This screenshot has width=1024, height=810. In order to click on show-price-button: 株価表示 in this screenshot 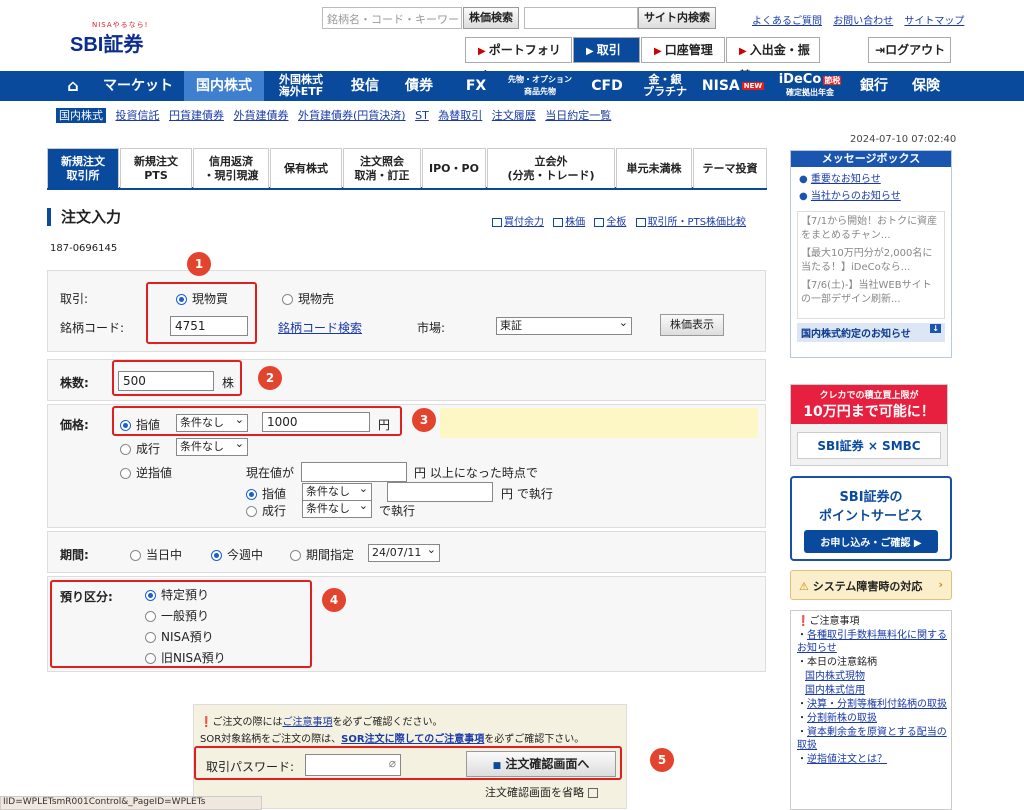, I will do `click(692, 325)`.